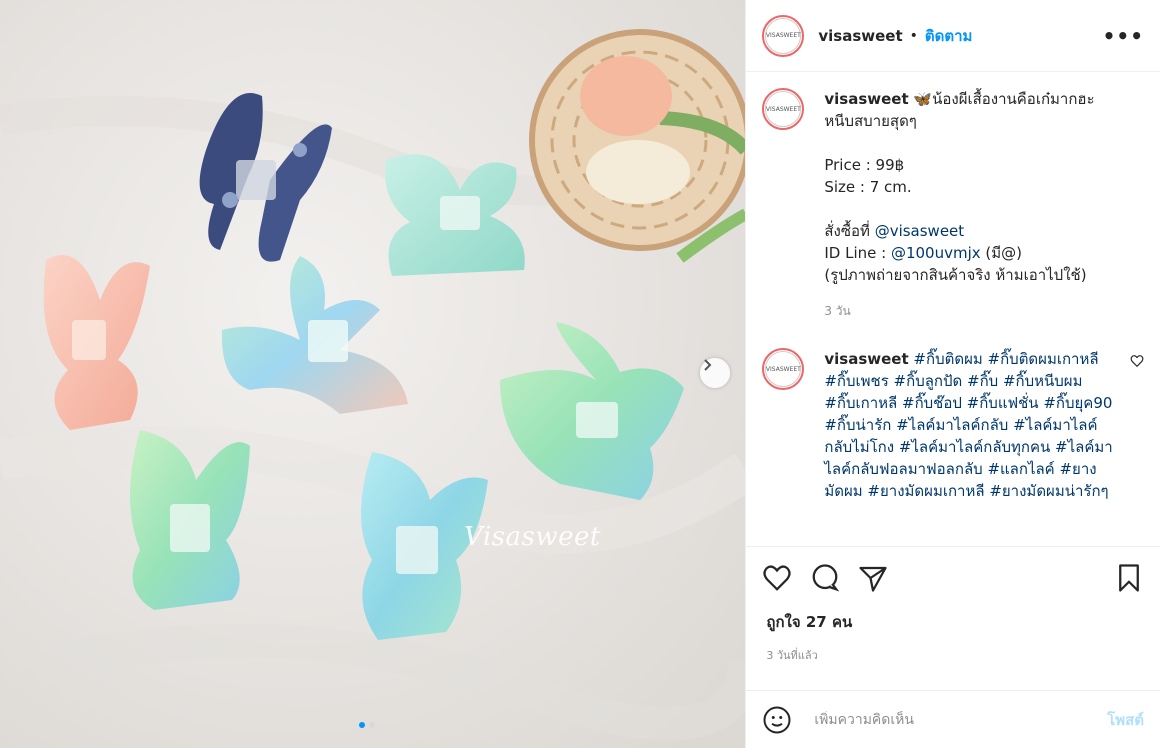 The width and height of the screenshot is (1160, 748). I want to click on add-comment-bar: โพสต์, so click(953, 719).